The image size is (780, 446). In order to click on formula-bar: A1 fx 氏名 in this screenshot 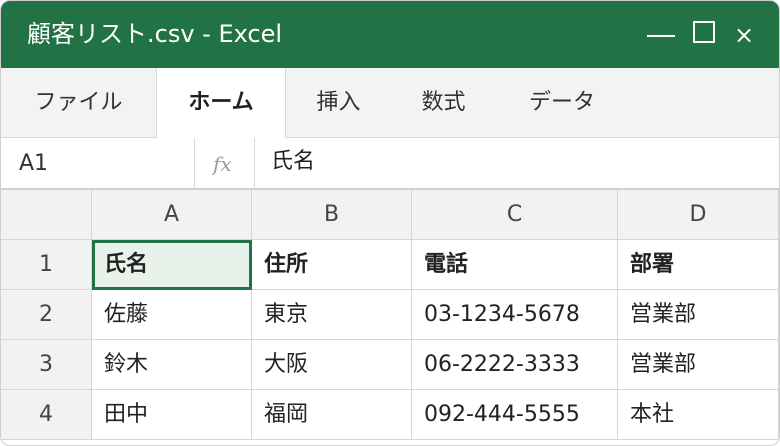, I will do `click(390, 164)`.